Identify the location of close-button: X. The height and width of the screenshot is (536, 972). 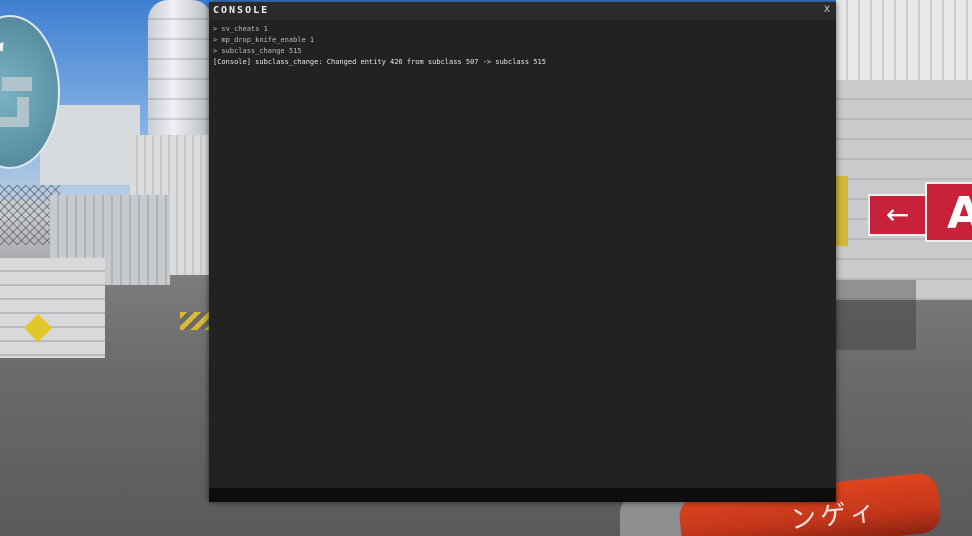
(827, 10).